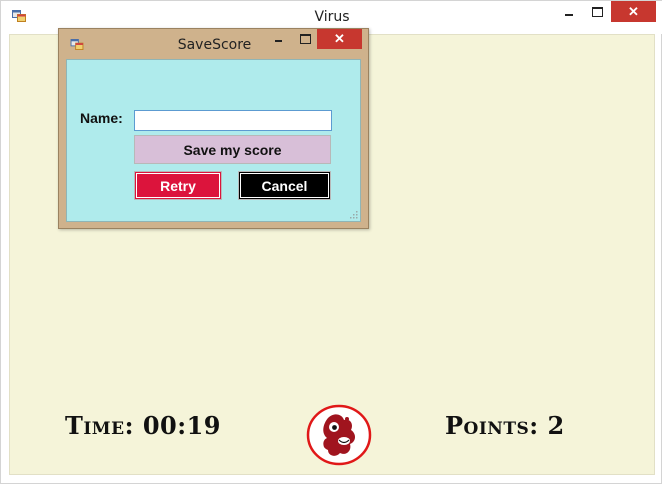 Image resolution: width=662 pixels, height=484 pixels. What do you see at coordinates (233, 120) in the screenshot?
I see `name-input` at bounding box center [233, 120].